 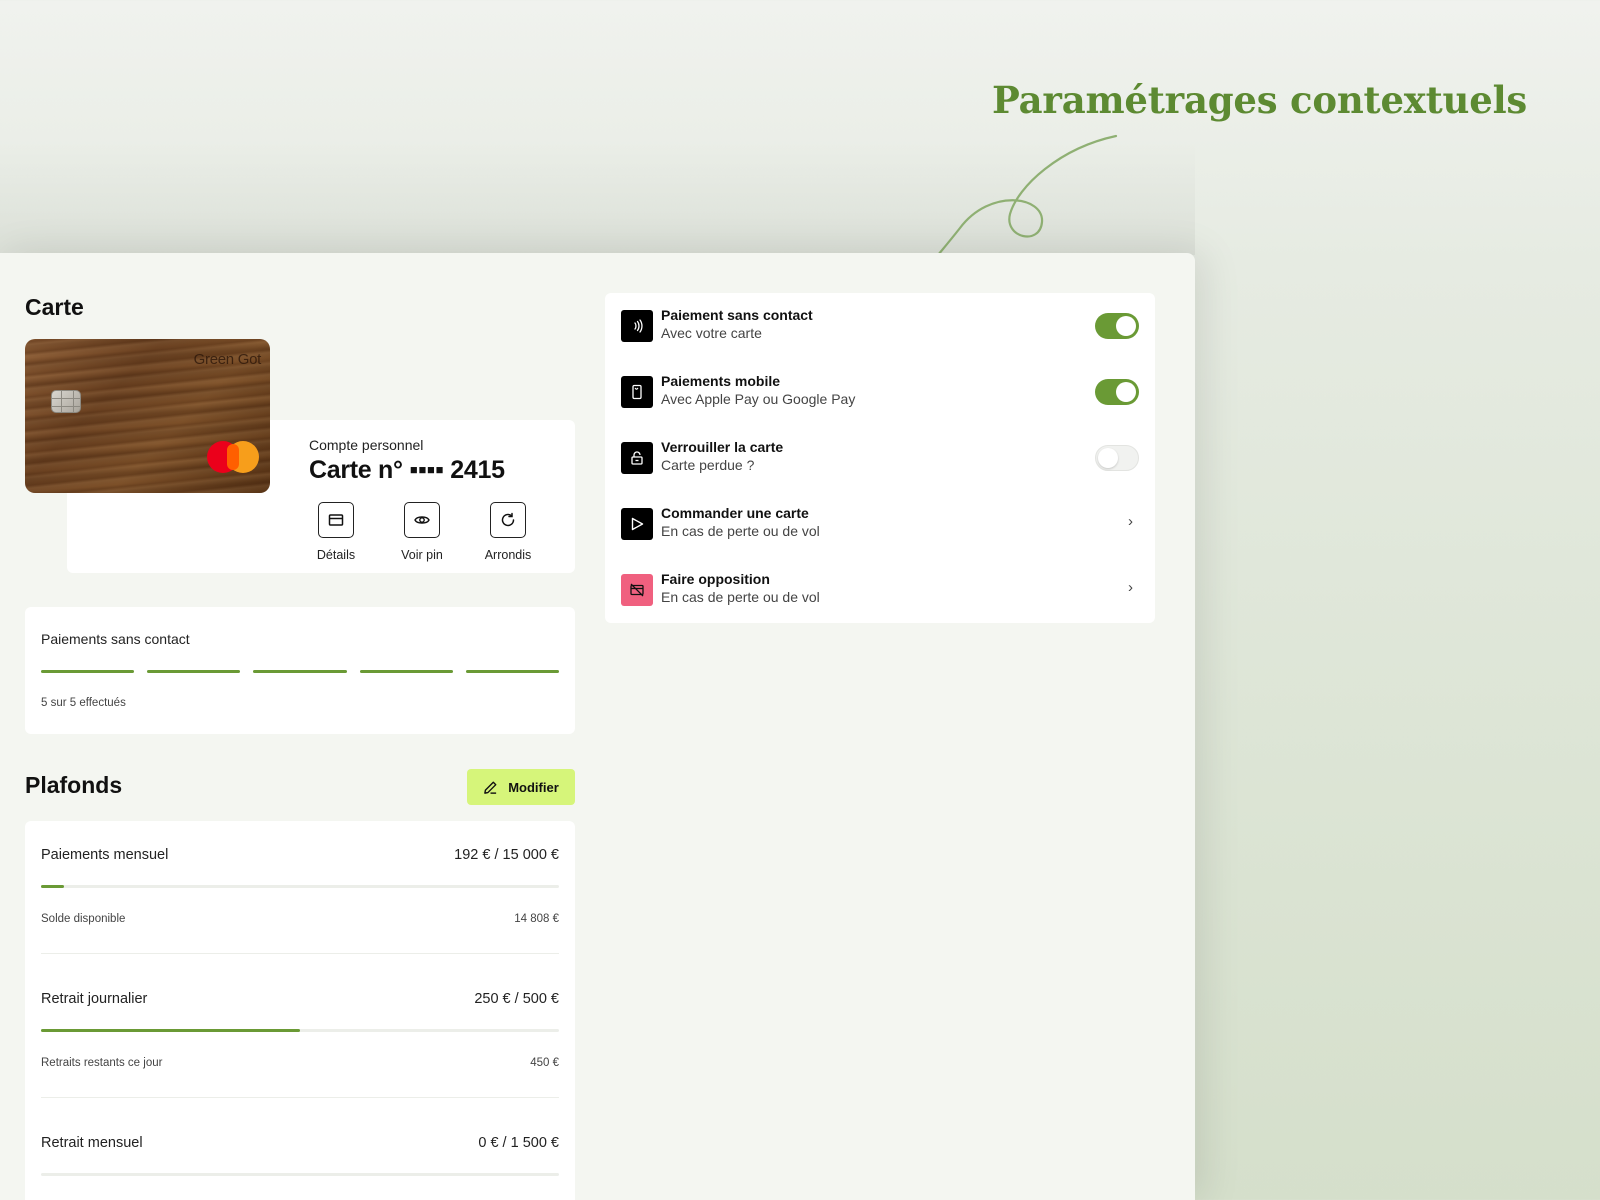 I want to click on contactless-usage-label: Paiements sans contact, so click(x=115, y=639).